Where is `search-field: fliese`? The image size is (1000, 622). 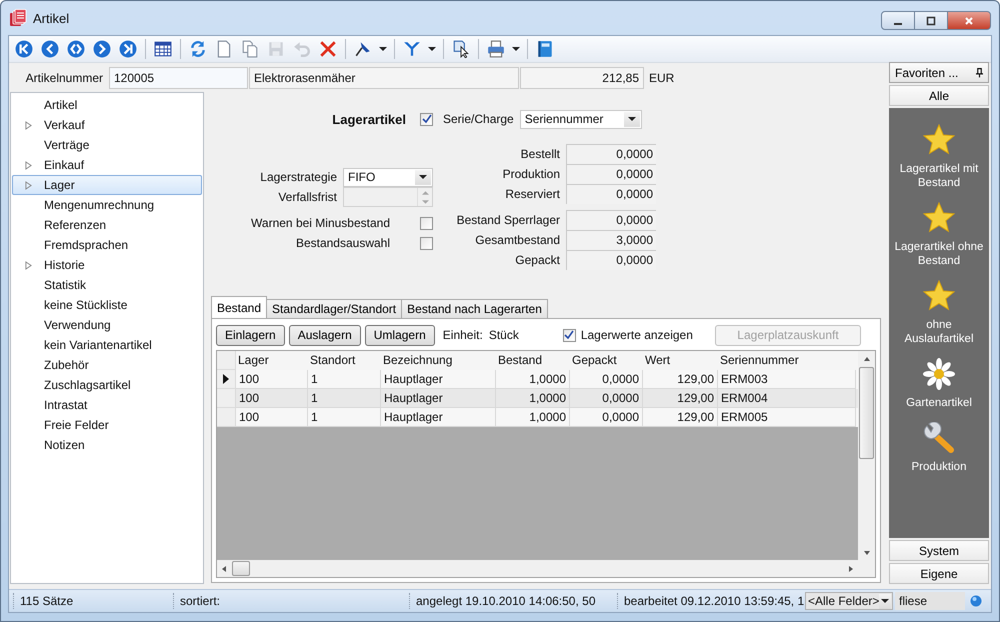
search-field: fliese is located at coordinates (930, 601).